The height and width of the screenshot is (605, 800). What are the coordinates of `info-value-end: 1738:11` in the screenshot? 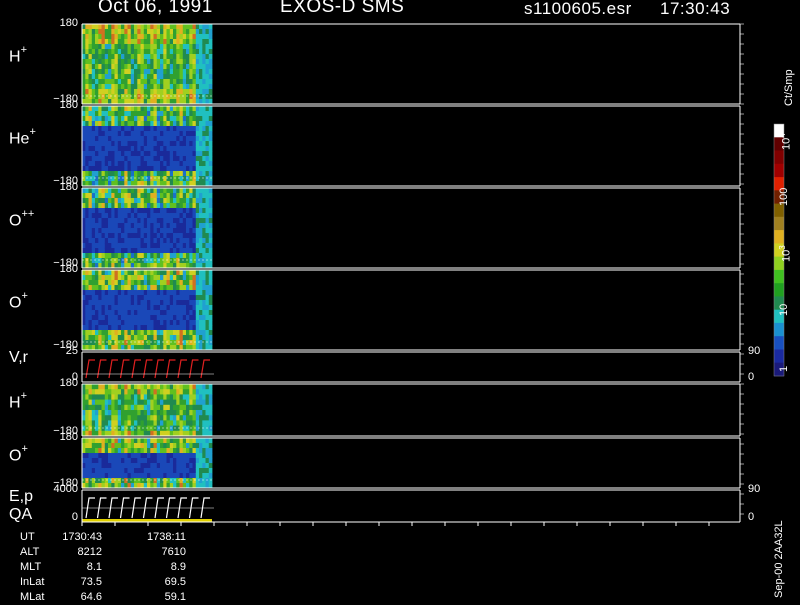 It's located at (166, 537).